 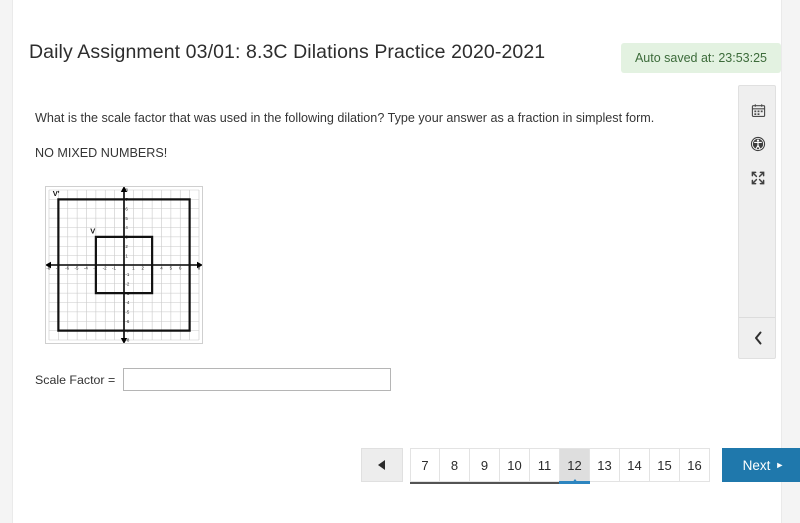 I want to click on next-arrow-icon: ►, so click(x=780, y=465).